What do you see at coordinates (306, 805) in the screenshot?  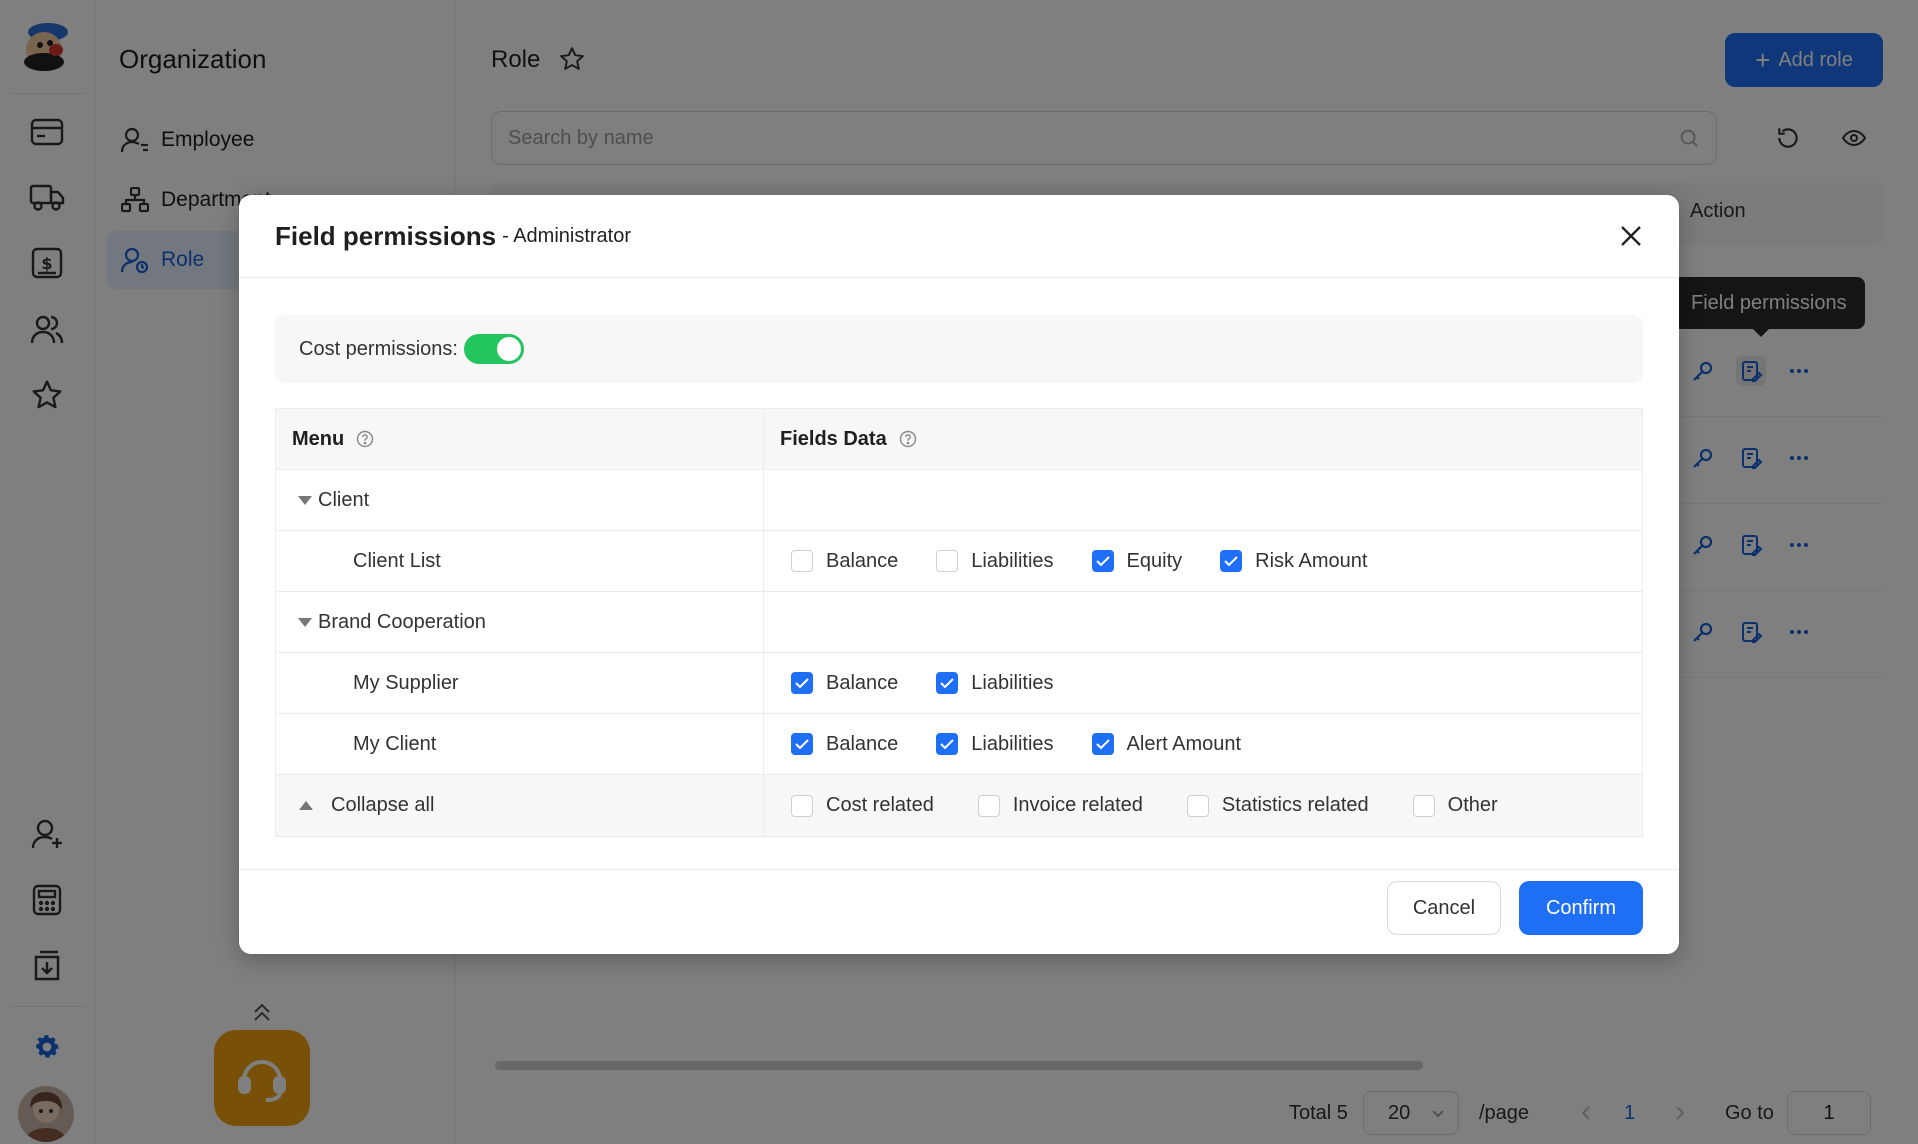 I see `caret-up-icon` at bounding box center [306, 805].